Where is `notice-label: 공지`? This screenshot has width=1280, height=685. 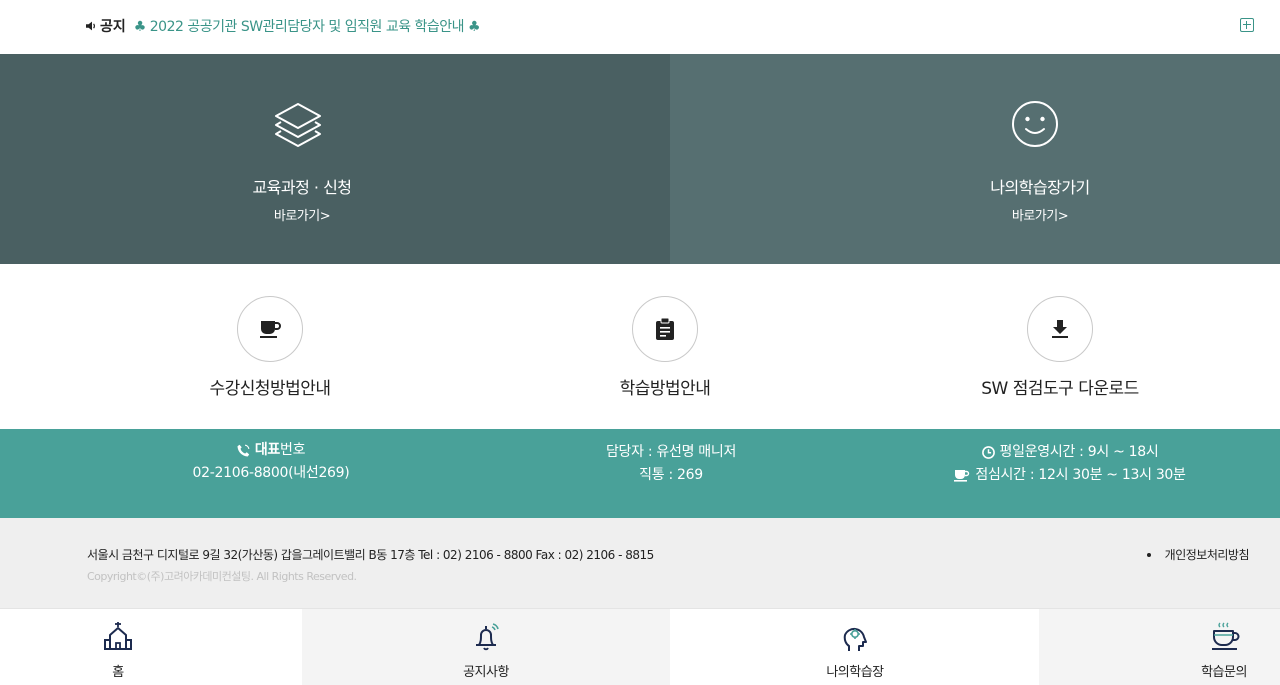 notice-label: 공지 is located at coordinates (106, 26).